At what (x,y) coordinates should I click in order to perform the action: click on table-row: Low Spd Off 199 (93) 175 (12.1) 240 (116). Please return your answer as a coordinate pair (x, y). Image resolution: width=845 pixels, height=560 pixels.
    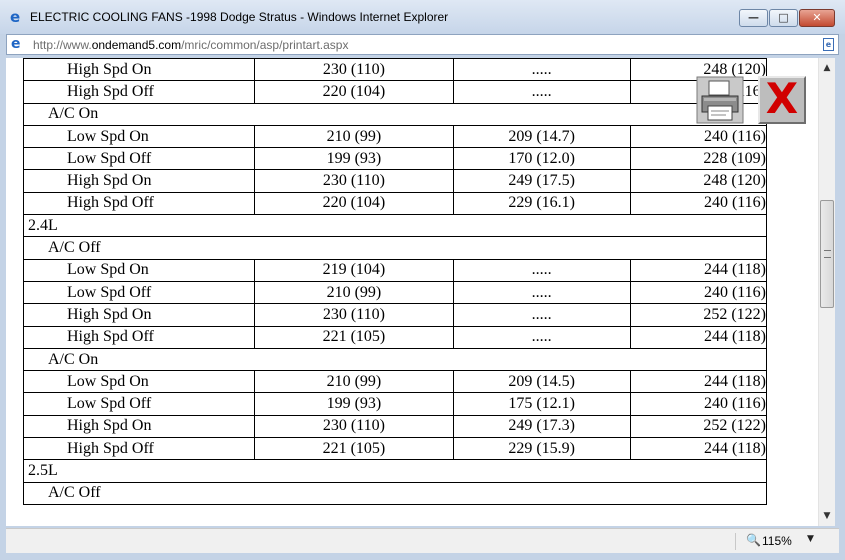
    Looking at the image, I should click on (395, 404).